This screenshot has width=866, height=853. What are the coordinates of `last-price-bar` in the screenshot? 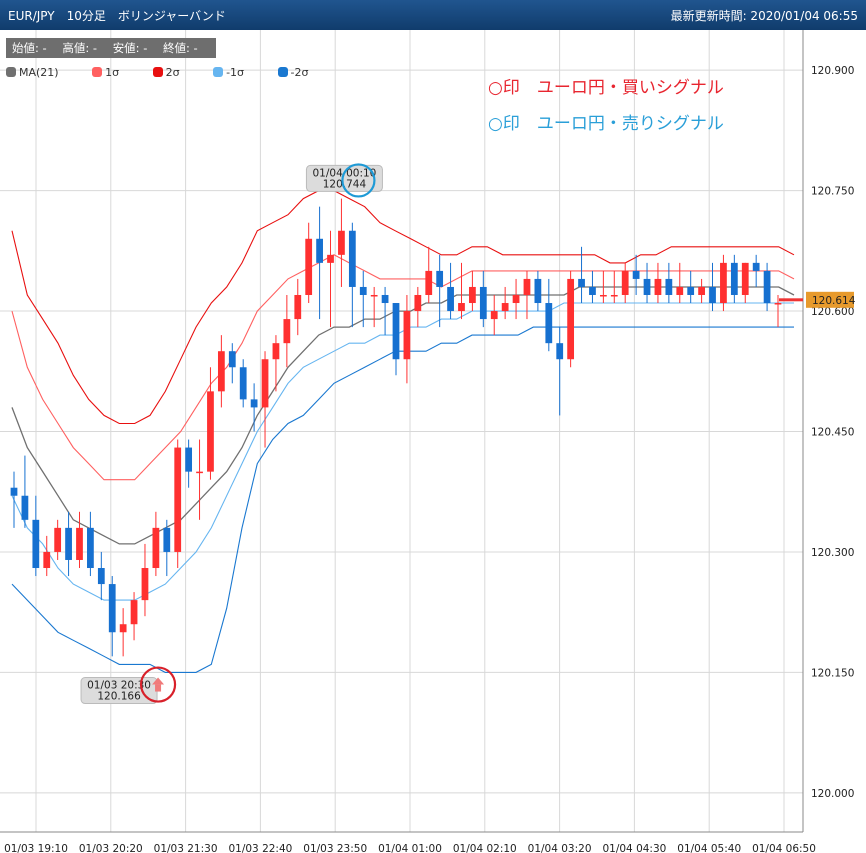 It's located at (791, 300).